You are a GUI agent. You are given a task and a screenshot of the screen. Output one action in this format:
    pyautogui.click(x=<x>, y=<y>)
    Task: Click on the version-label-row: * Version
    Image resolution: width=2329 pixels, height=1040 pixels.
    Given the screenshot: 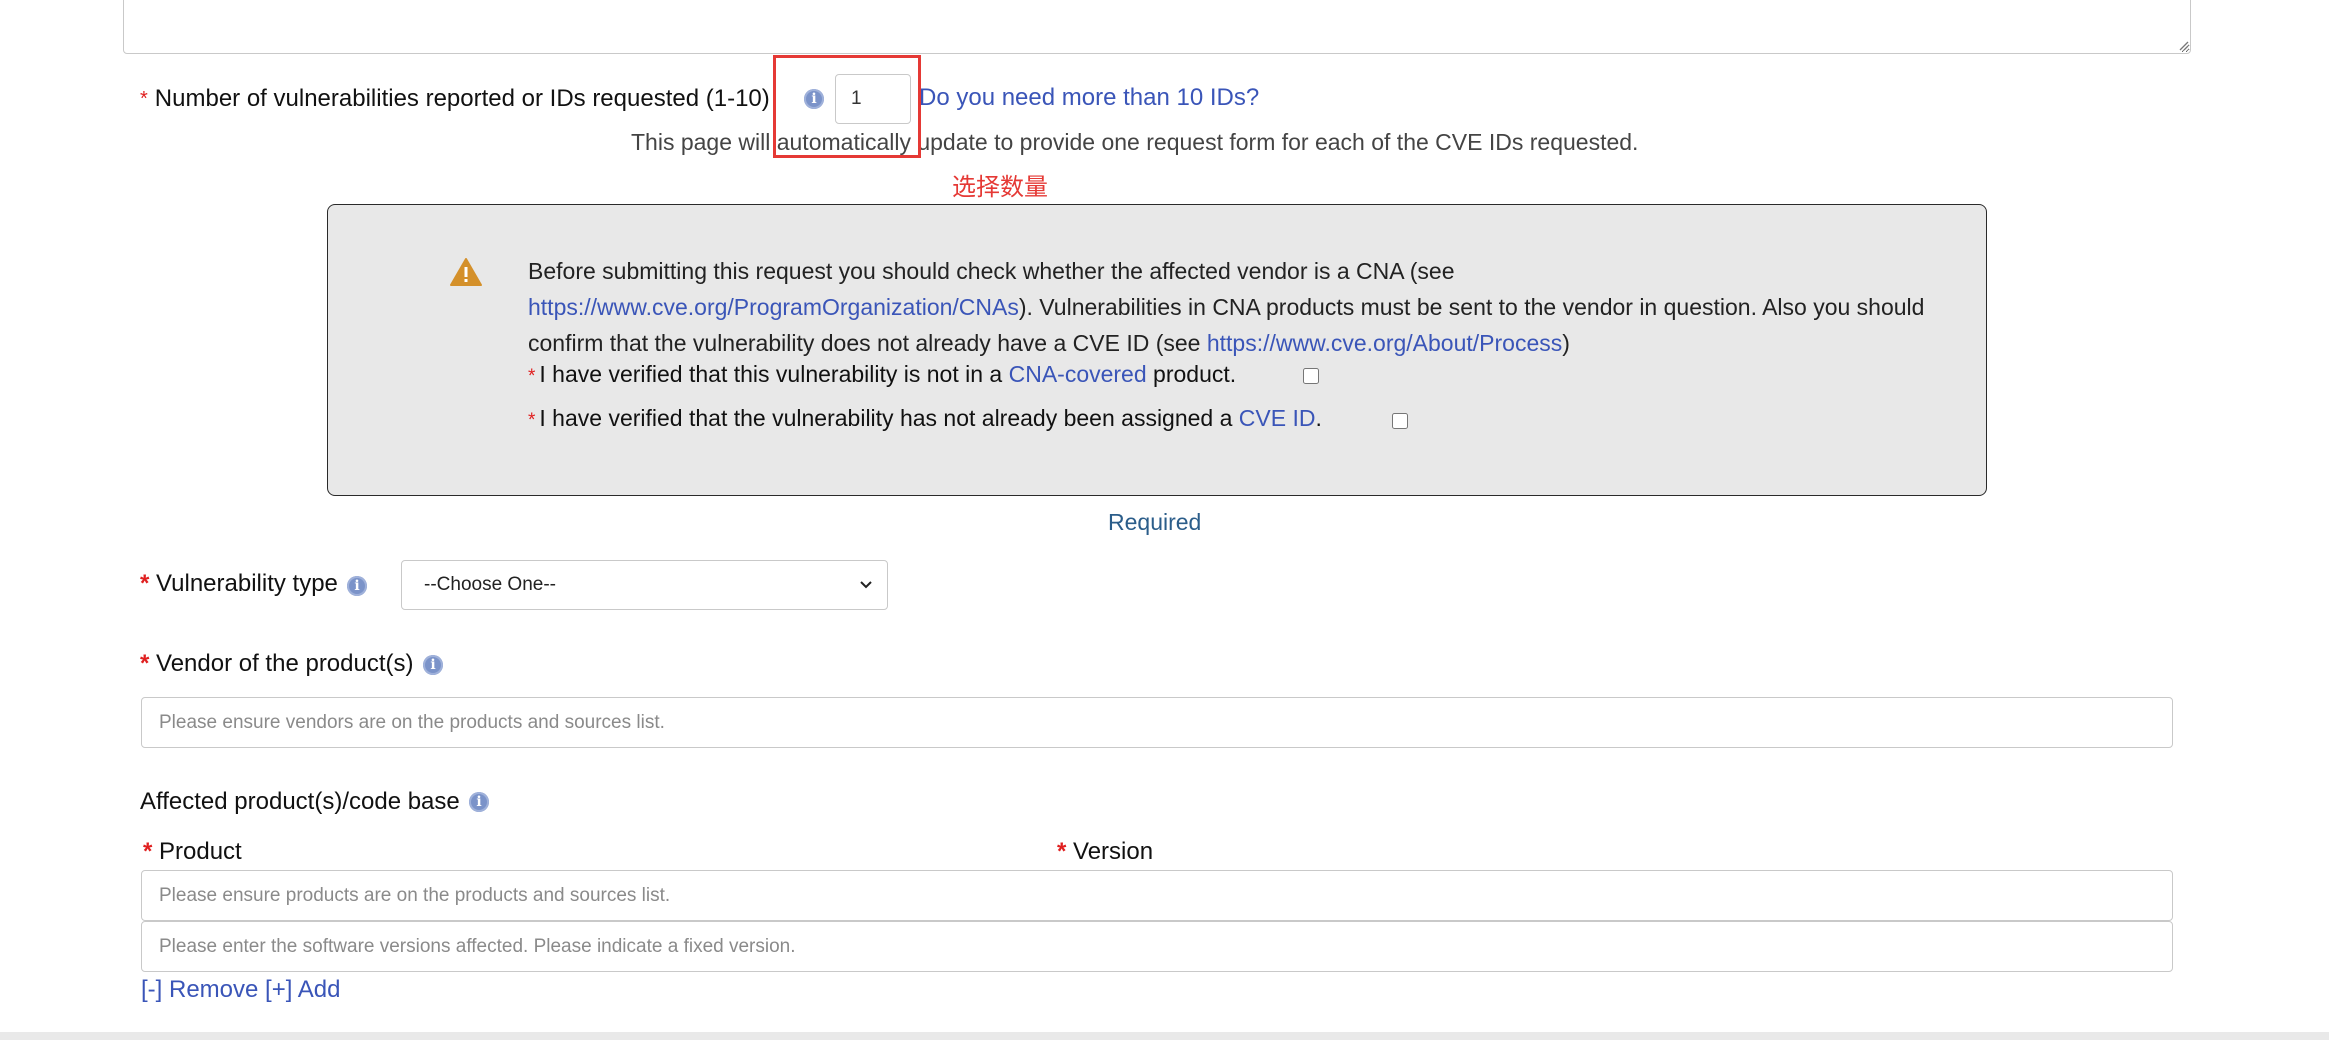 What is the action you would take?
    pyautogui.click(x=1105, y=852)
    